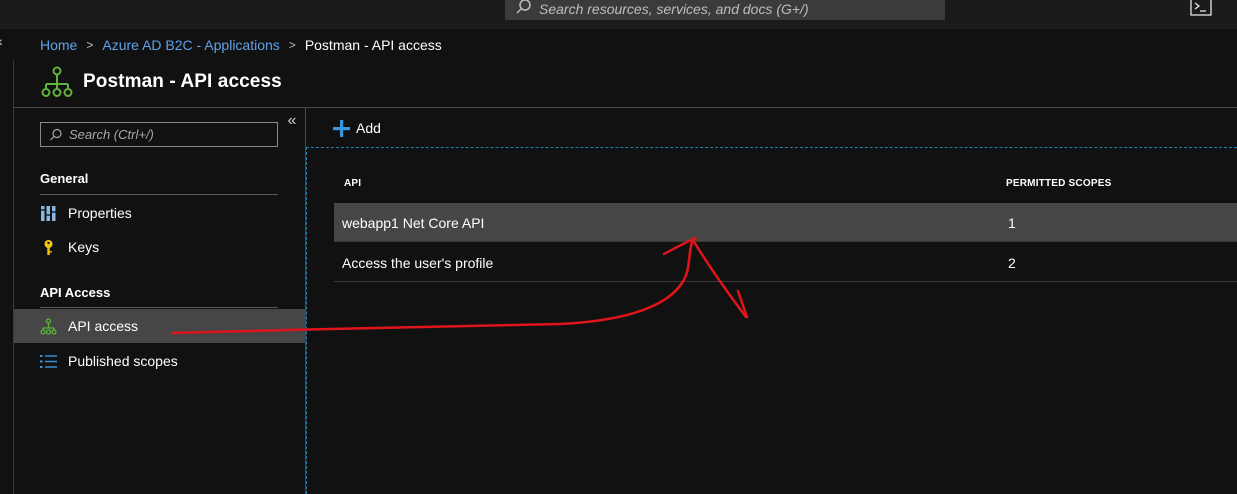  What do you see at coordinates (159, 326) in the screenshot?
I see `sidebar-item-api-access: API access` at bounding box center [159, 326].